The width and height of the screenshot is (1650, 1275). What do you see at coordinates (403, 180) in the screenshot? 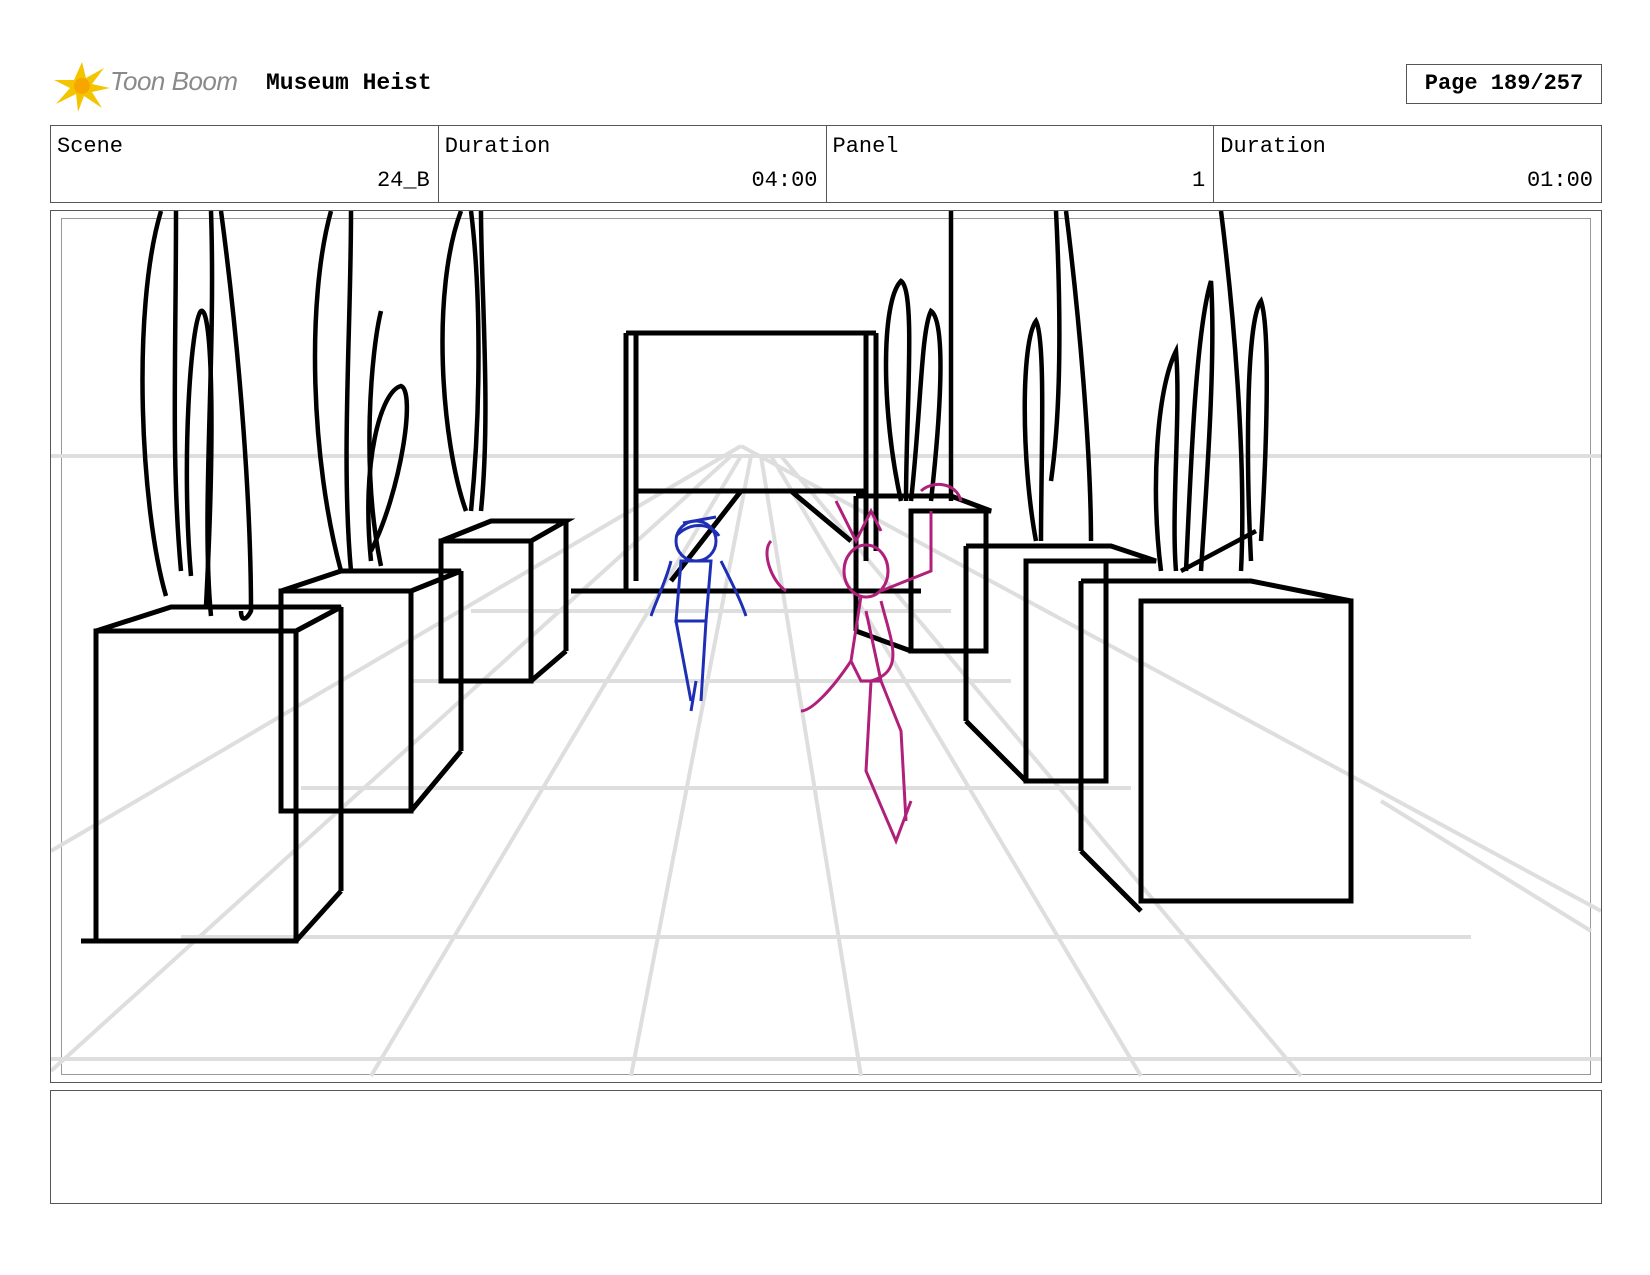
I see `scene-value: 24_B` at bounding box center [403, 180].